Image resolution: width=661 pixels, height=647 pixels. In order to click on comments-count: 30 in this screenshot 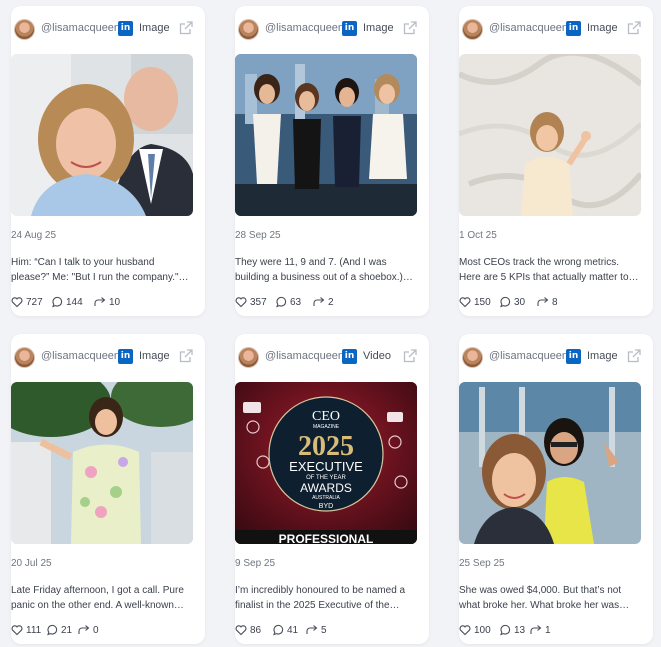, I will do `click(520, 302)`.